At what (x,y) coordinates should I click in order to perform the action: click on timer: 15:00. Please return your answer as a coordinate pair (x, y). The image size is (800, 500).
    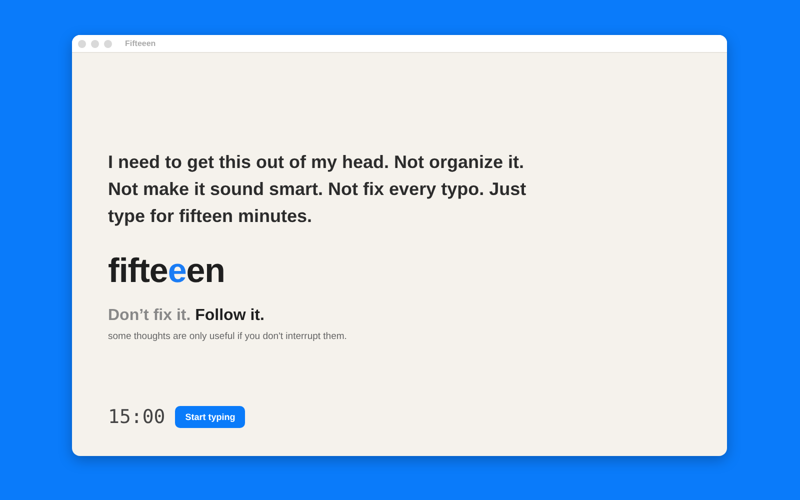
    Looking at the image, I should click on (137, 417).